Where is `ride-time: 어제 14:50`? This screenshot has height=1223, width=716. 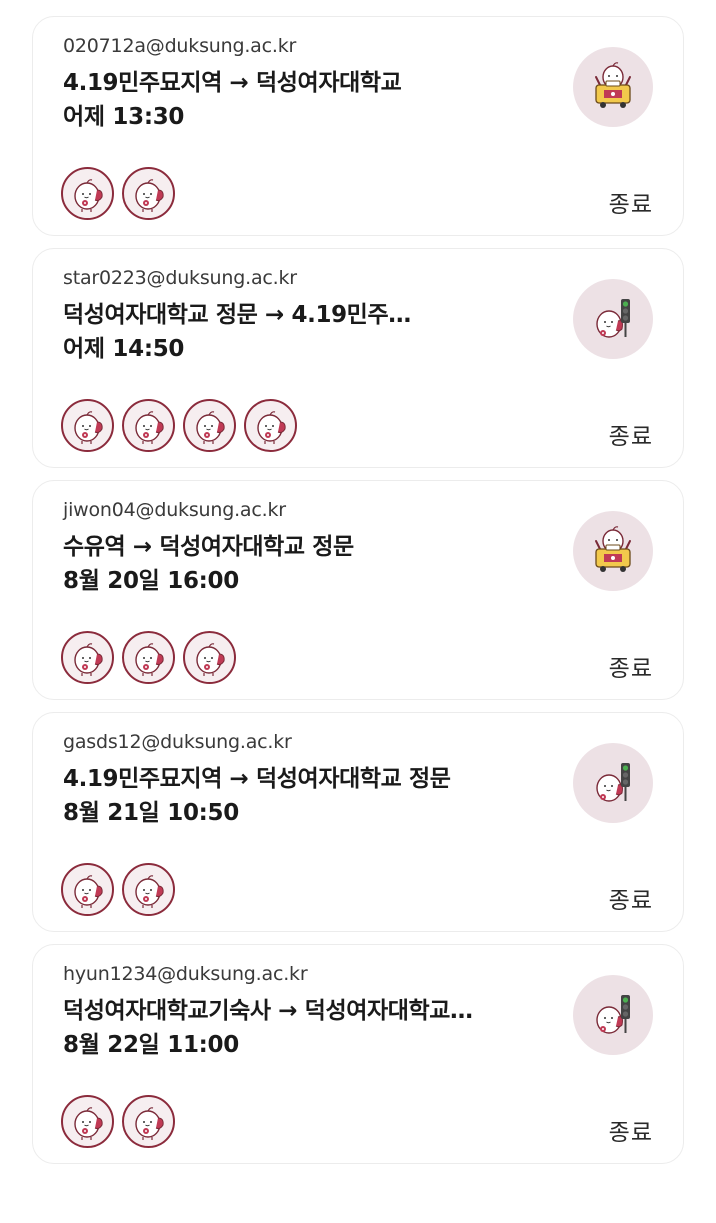 ride-time: 어제 14:50 is located at coordinates (124, 349).